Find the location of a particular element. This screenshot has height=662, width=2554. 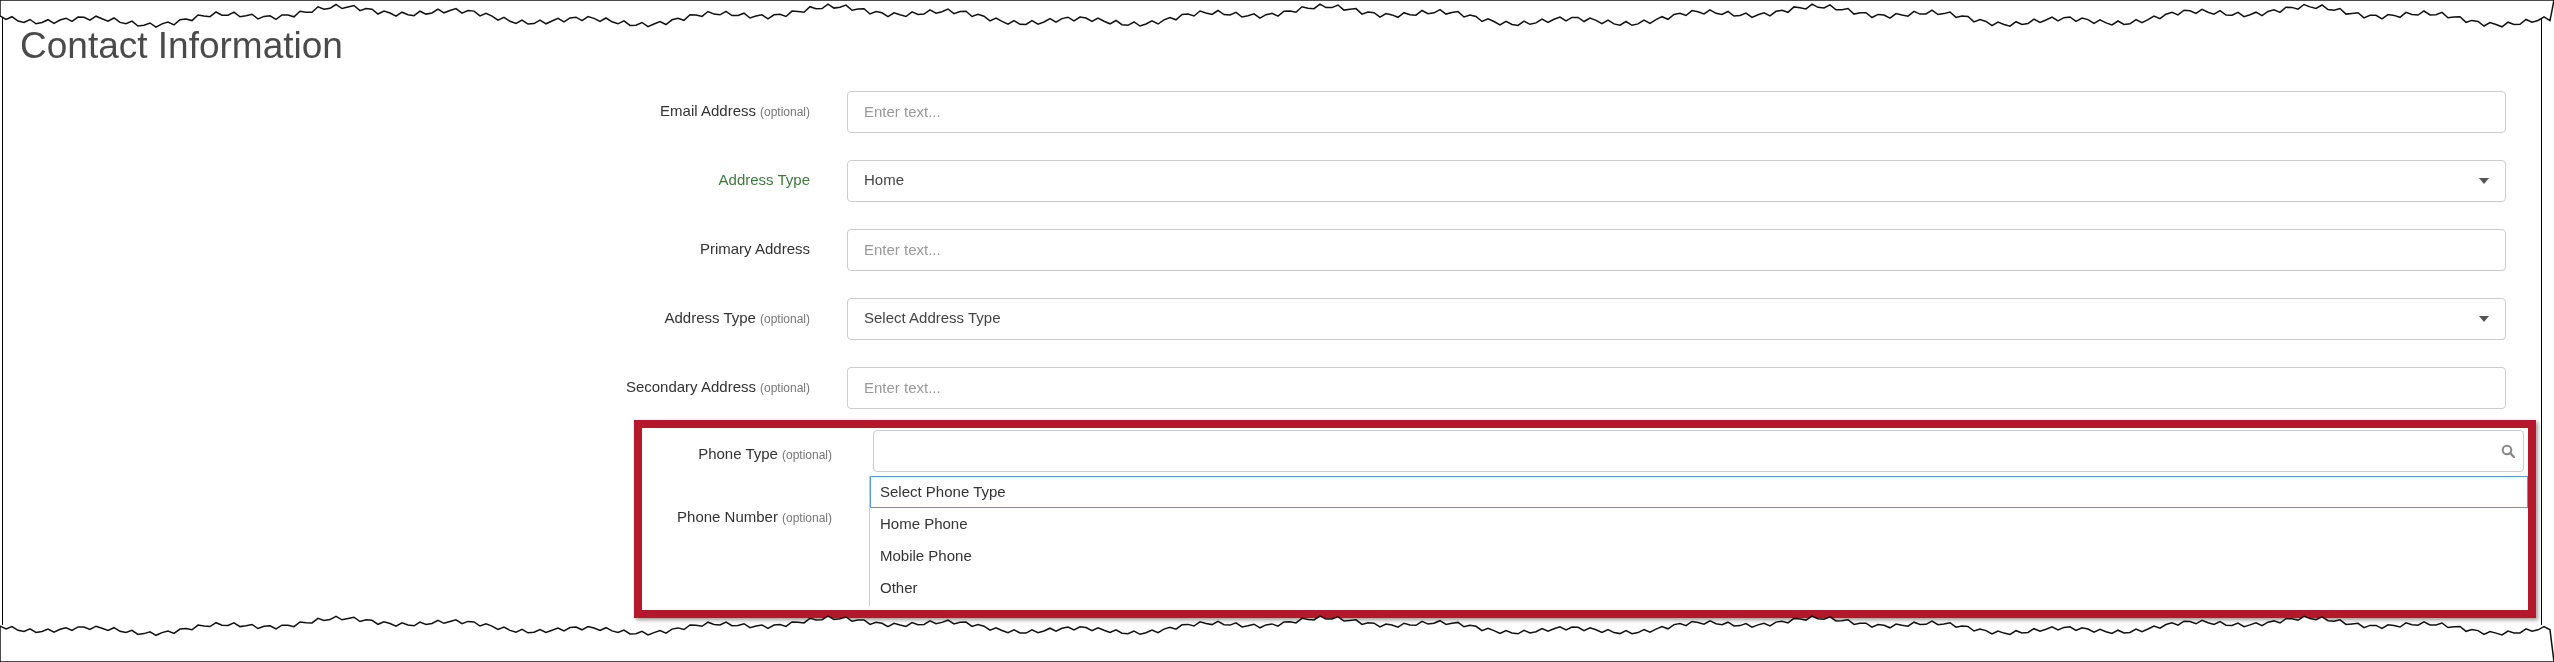

dropdown-option: Other is located at coordinates (1699, 588).